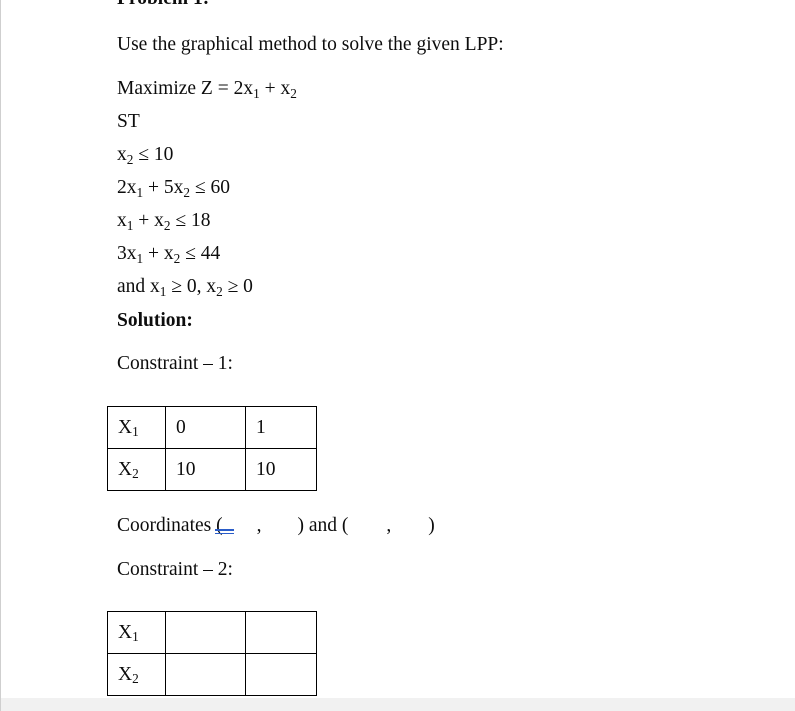 This screenshot has height=711, width=795. I want to click on constraint-1-heading: Constraint – 1:, so click(175, 363).